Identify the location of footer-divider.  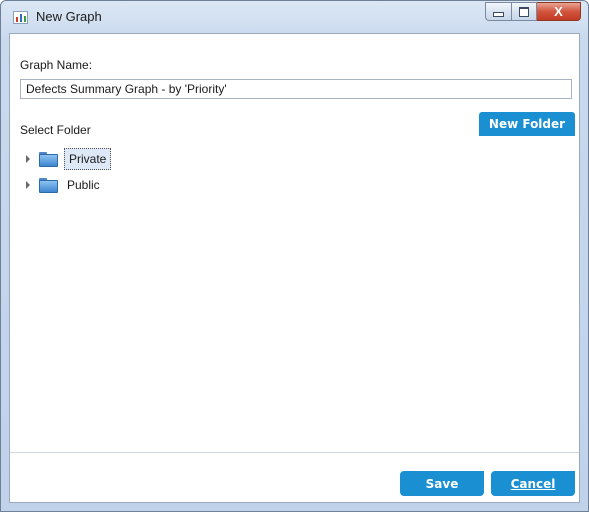
(294, 452).